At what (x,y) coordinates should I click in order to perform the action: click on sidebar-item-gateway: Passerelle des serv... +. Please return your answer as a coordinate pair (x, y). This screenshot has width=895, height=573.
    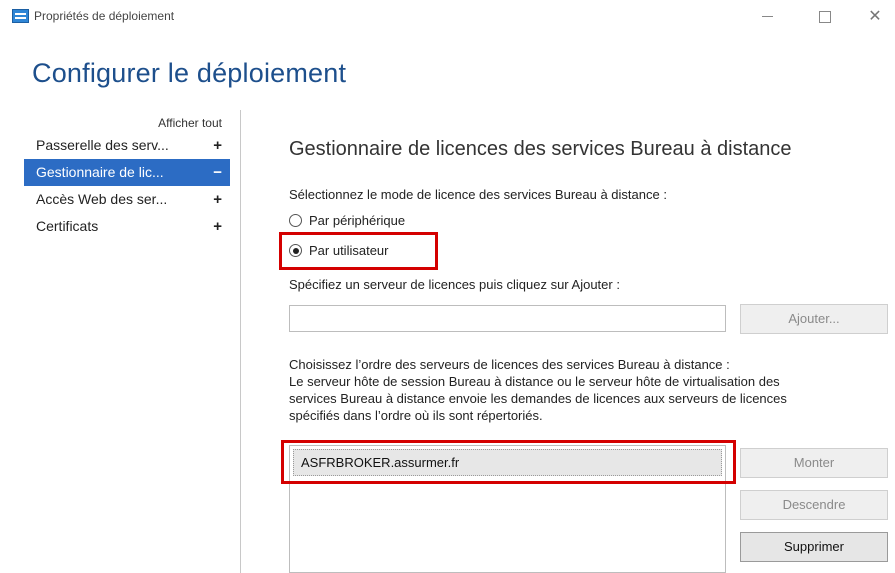
    Looking at the image, I should click on (127, 145).